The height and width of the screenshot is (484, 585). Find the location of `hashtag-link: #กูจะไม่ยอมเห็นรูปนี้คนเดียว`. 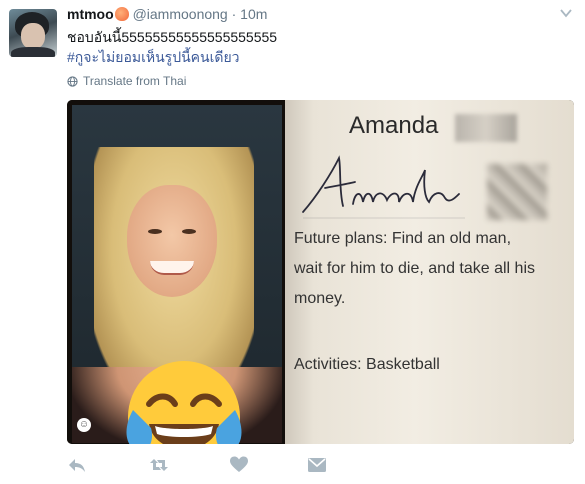

hashtag-link: #กูจะไม่ยอมเห็นรูปนี้คนเดียว is located at coordinates (172, 57).